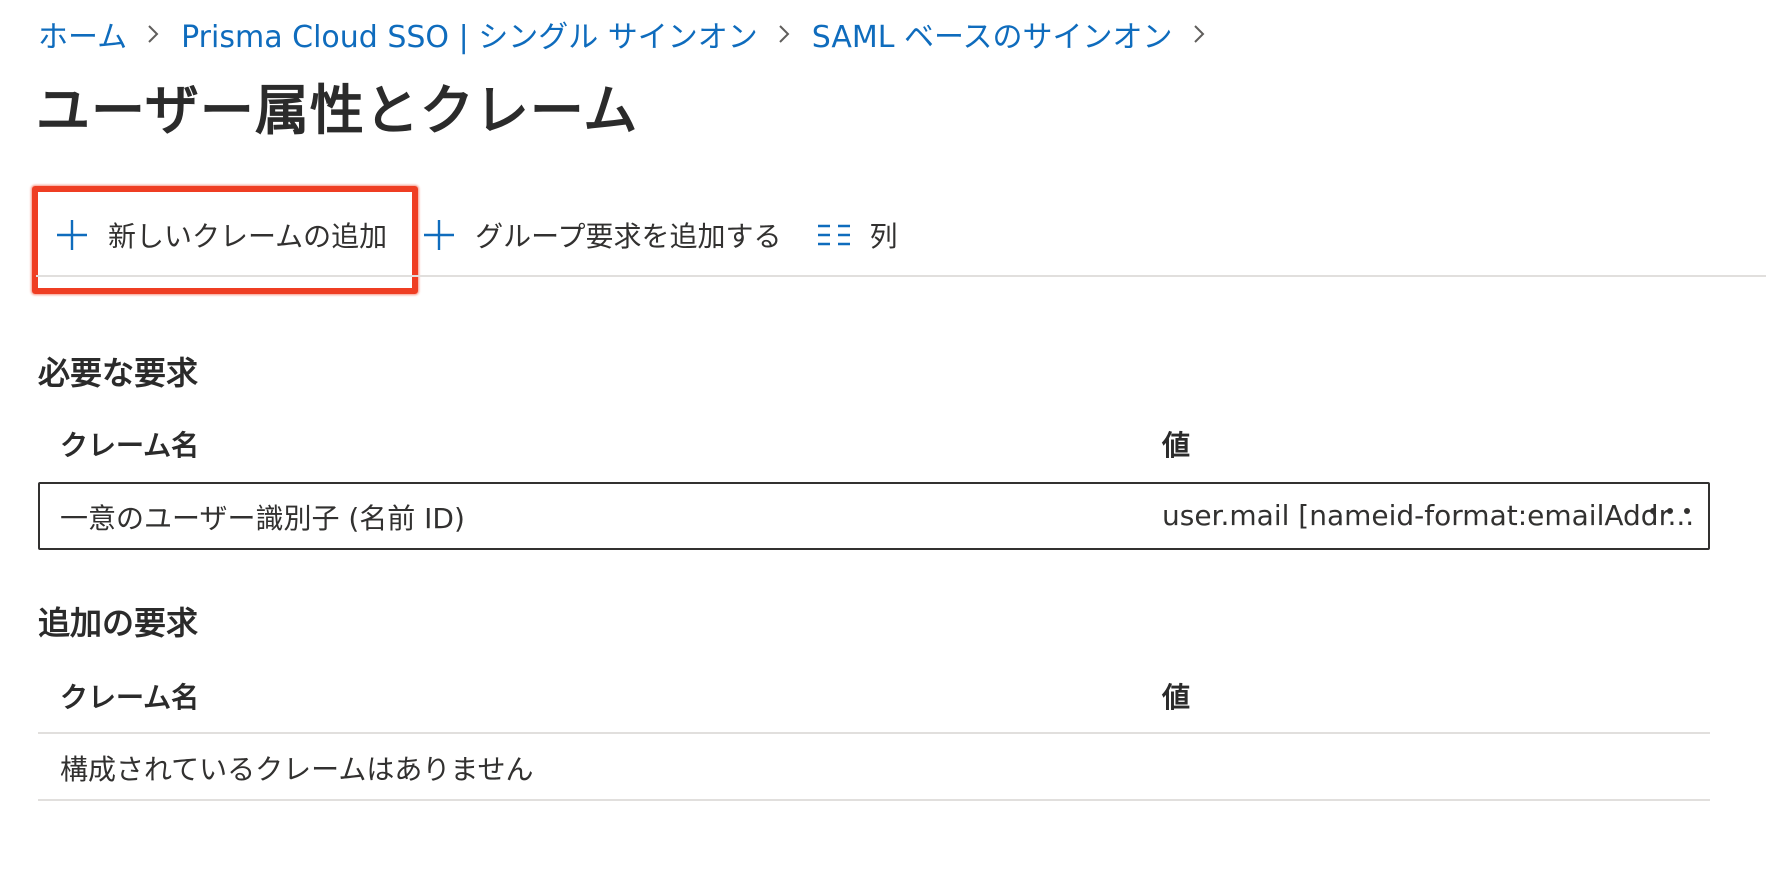 This screenshot has height=872, width=1766. What do you see at coordinates (874, 733) in the screenshot?
I see `table-header-divider` at bounding box center [874, 733].